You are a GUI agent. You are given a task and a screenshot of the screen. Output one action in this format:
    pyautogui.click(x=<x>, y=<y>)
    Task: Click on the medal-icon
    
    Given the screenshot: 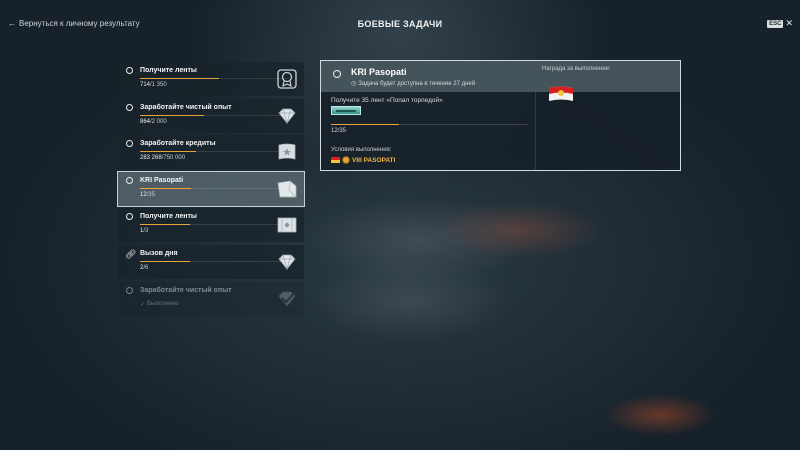 What is the action you would take?
    pyautogui.click(x=287, y=79)
    